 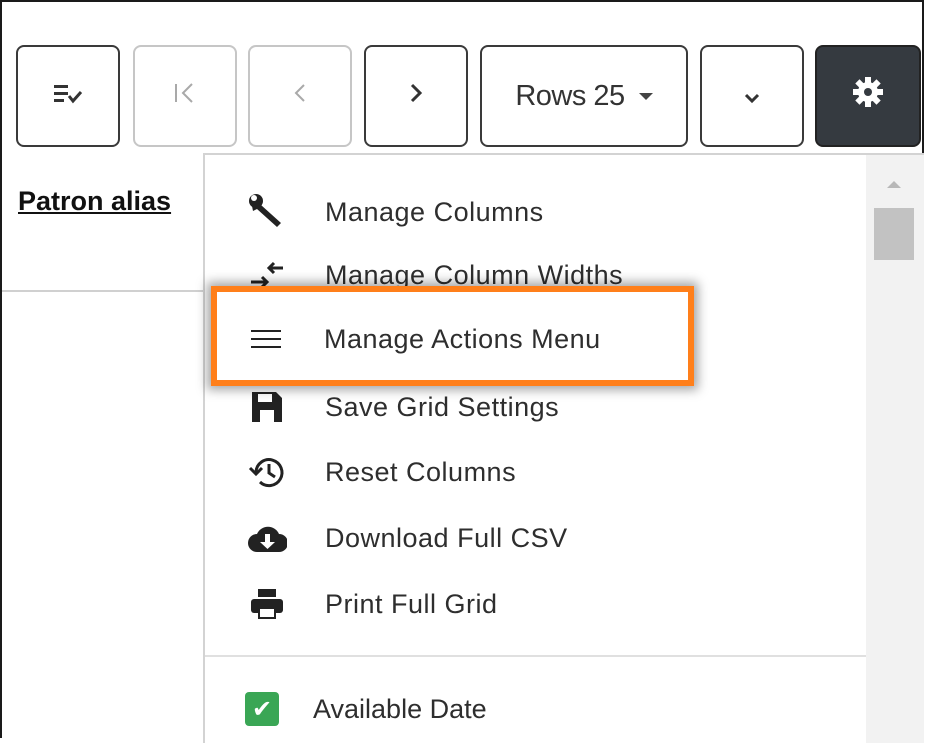 I want to click on menu-item-reset-columns: Reset Columns, so click(x=380, y=472).